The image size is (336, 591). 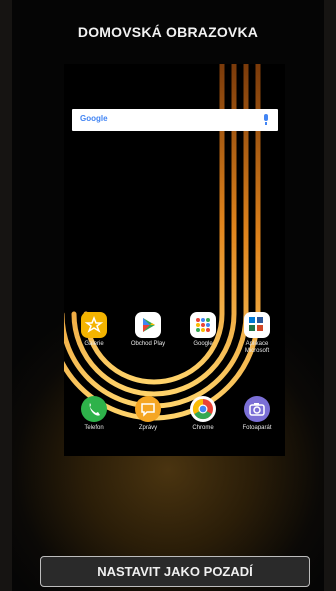 What do you see at coordinates (6, 295) in the screenshot?
I see `left-edge` at bounding box center [6, 295].